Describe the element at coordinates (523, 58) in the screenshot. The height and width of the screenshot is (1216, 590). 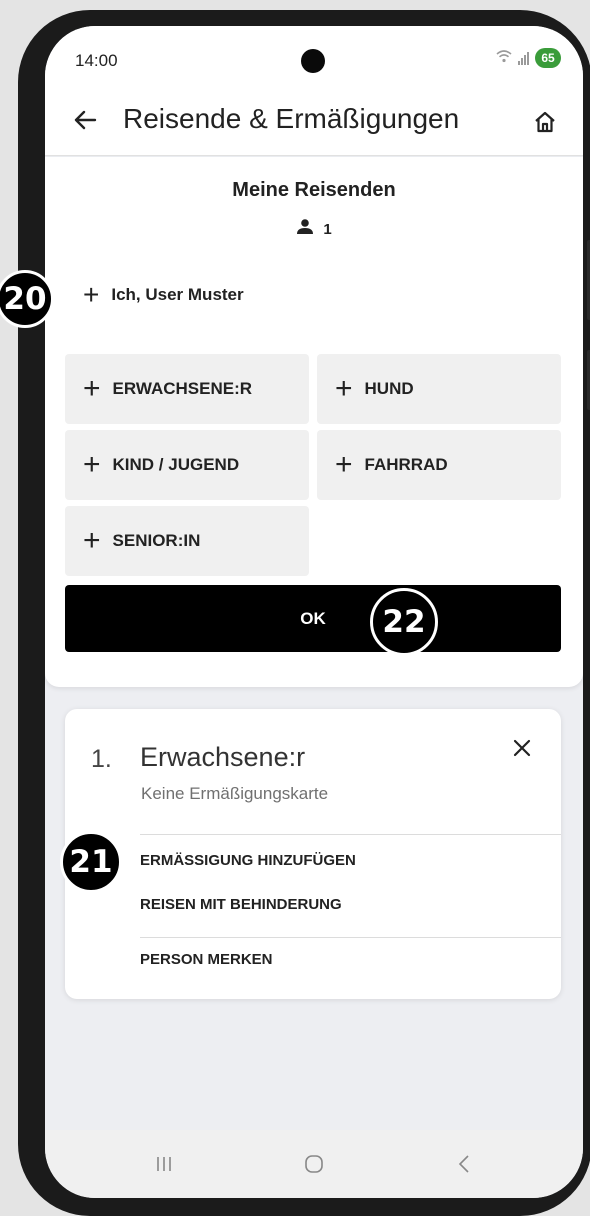
I see `signal-icon` at that location.